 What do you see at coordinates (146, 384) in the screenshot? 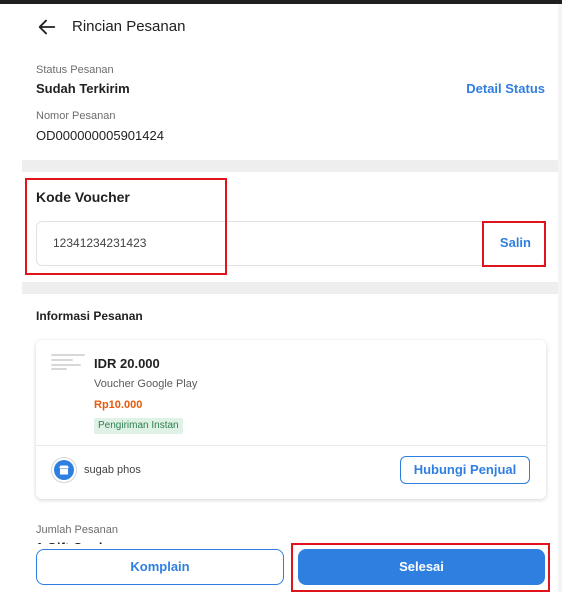
I see `product-subtitle: Voucher Google Play` at bounding box center [146, 384].